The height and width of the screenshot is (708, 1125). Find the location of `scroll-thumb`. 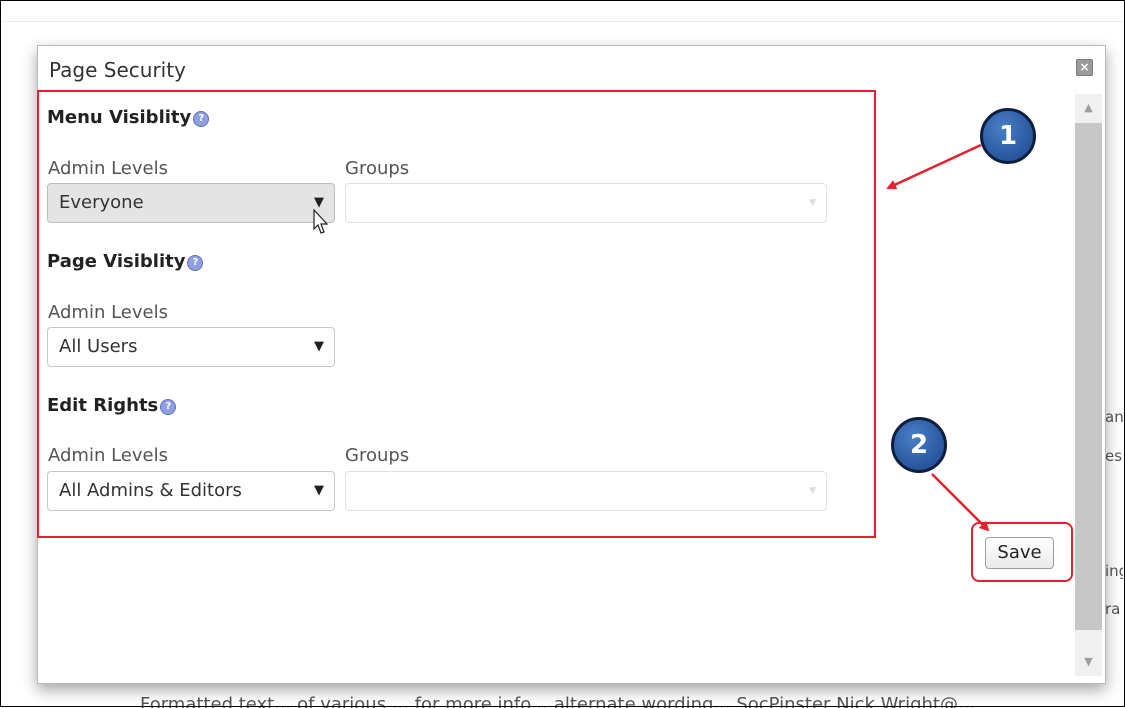

scroll-thumb is located at coordinates (1088, 376).